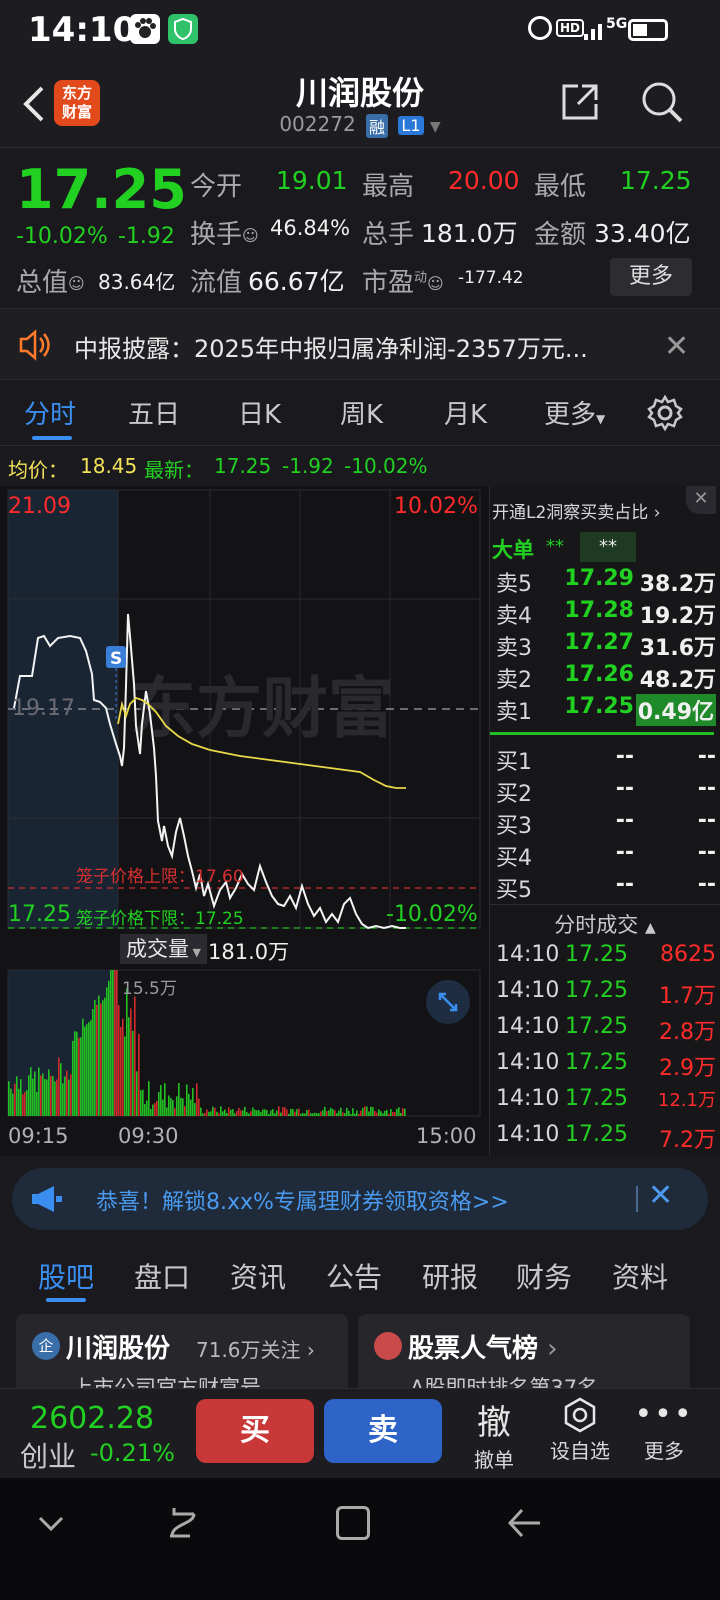 This screenshot has height=1600, width=720. I want to click on l2-upgrade-link: 开通L2洞察买卖占比 ›, so click(576, 510).